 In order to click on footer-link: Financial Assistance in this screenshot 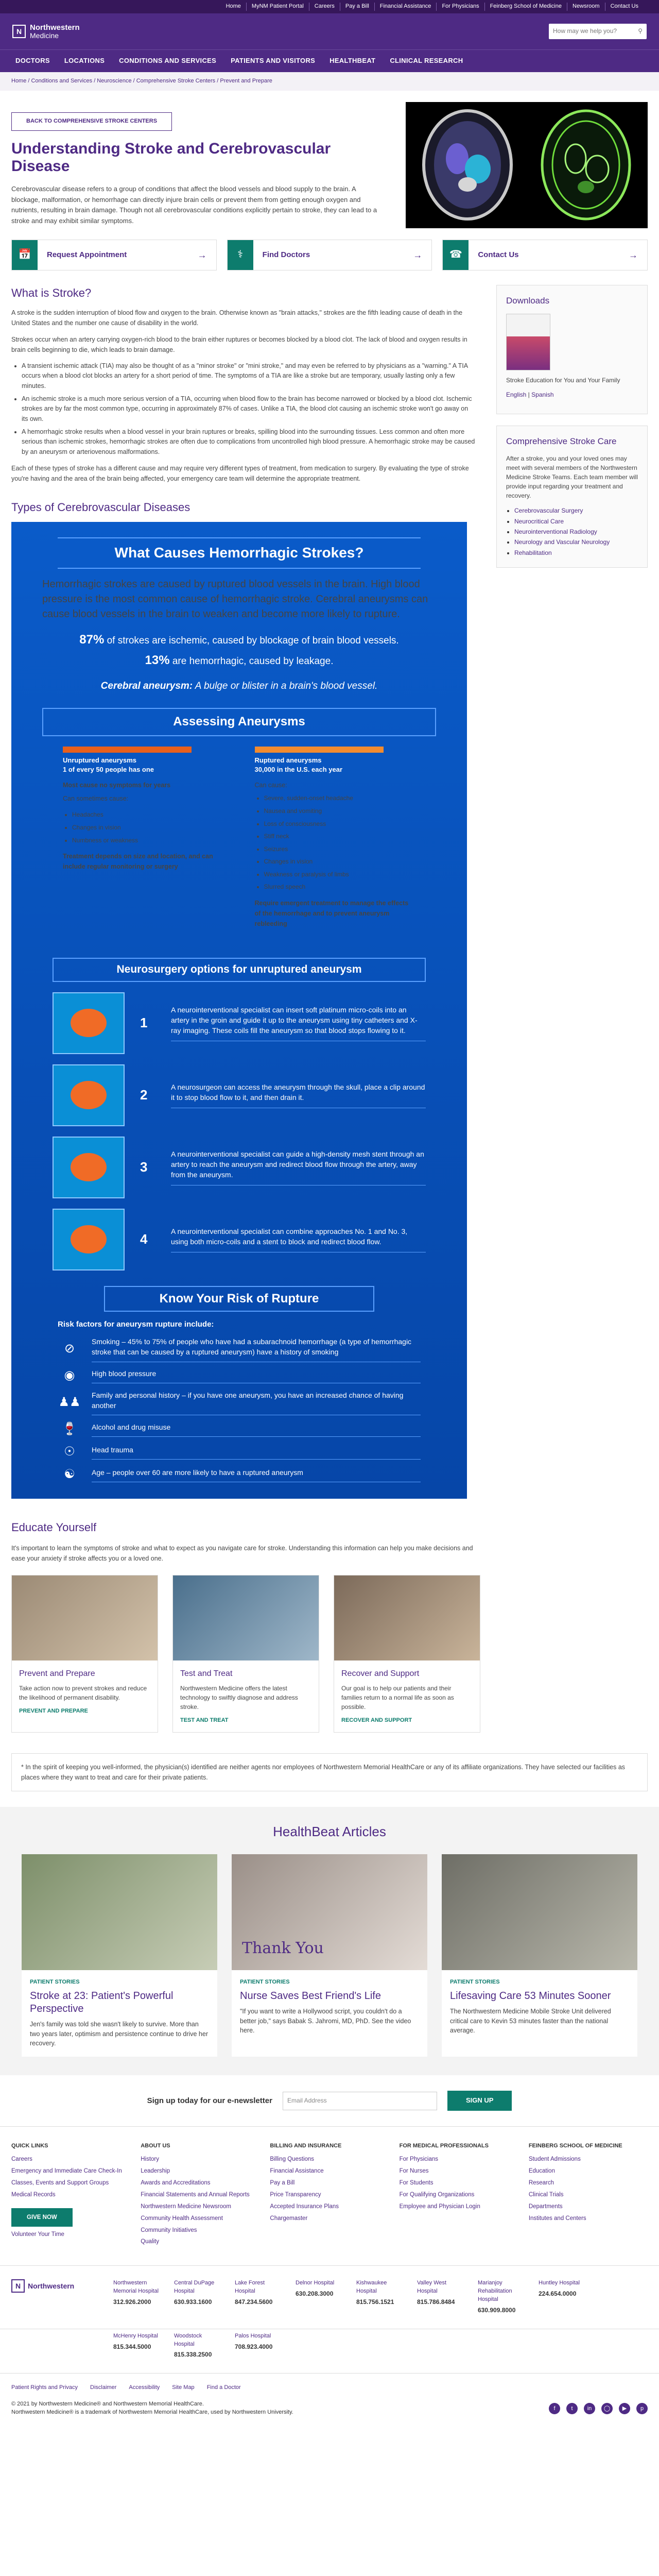, I will do `click(329, 2171)`.